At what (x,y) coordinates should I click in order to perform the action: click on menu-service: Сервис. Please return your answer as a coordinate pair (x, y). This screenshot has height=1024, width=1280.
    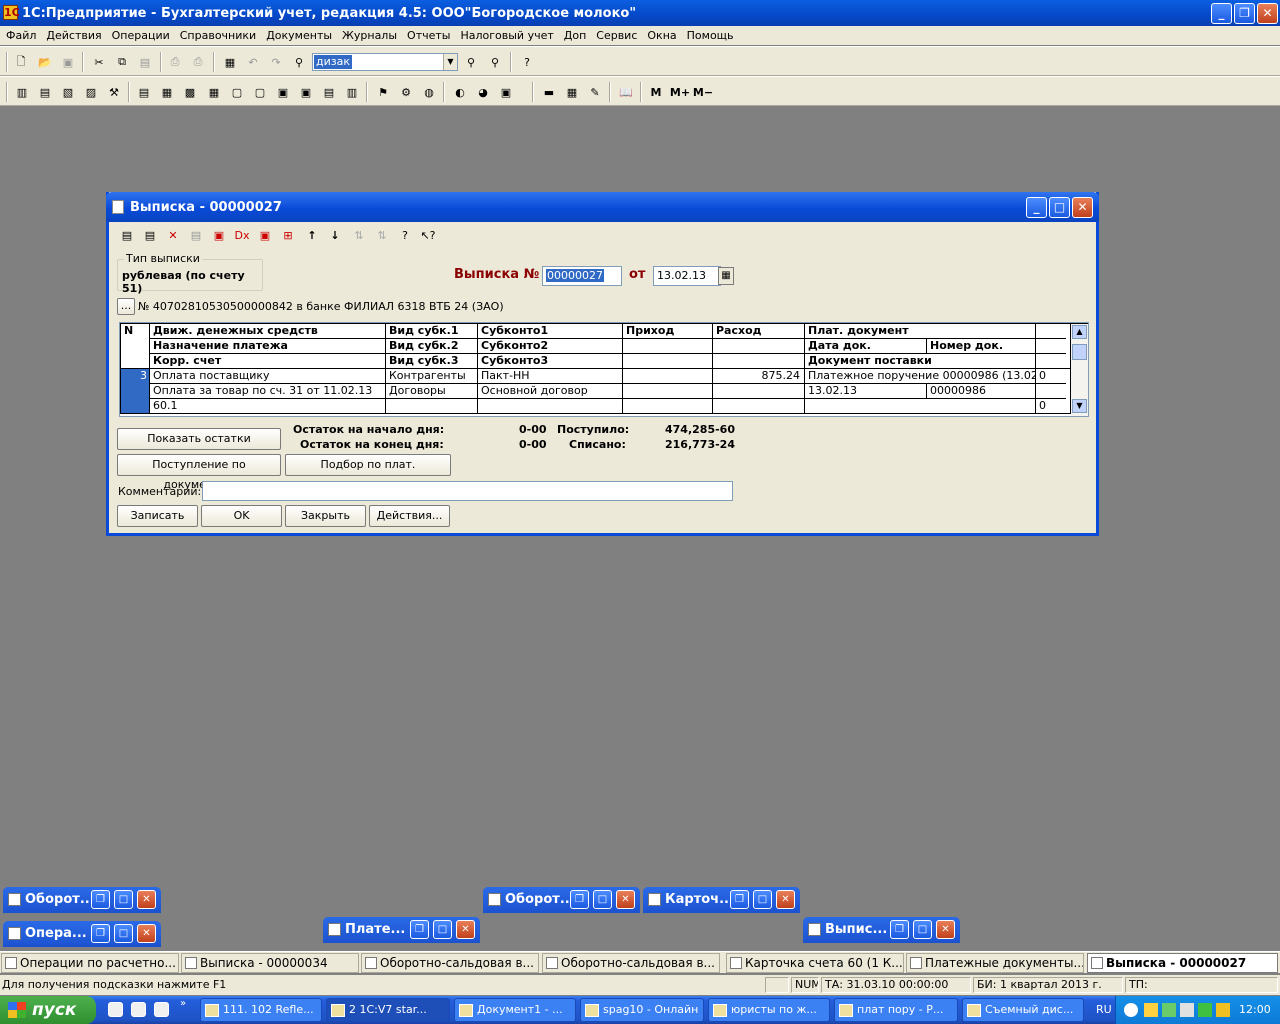
    Looking at the image, I should click on (616, 35).